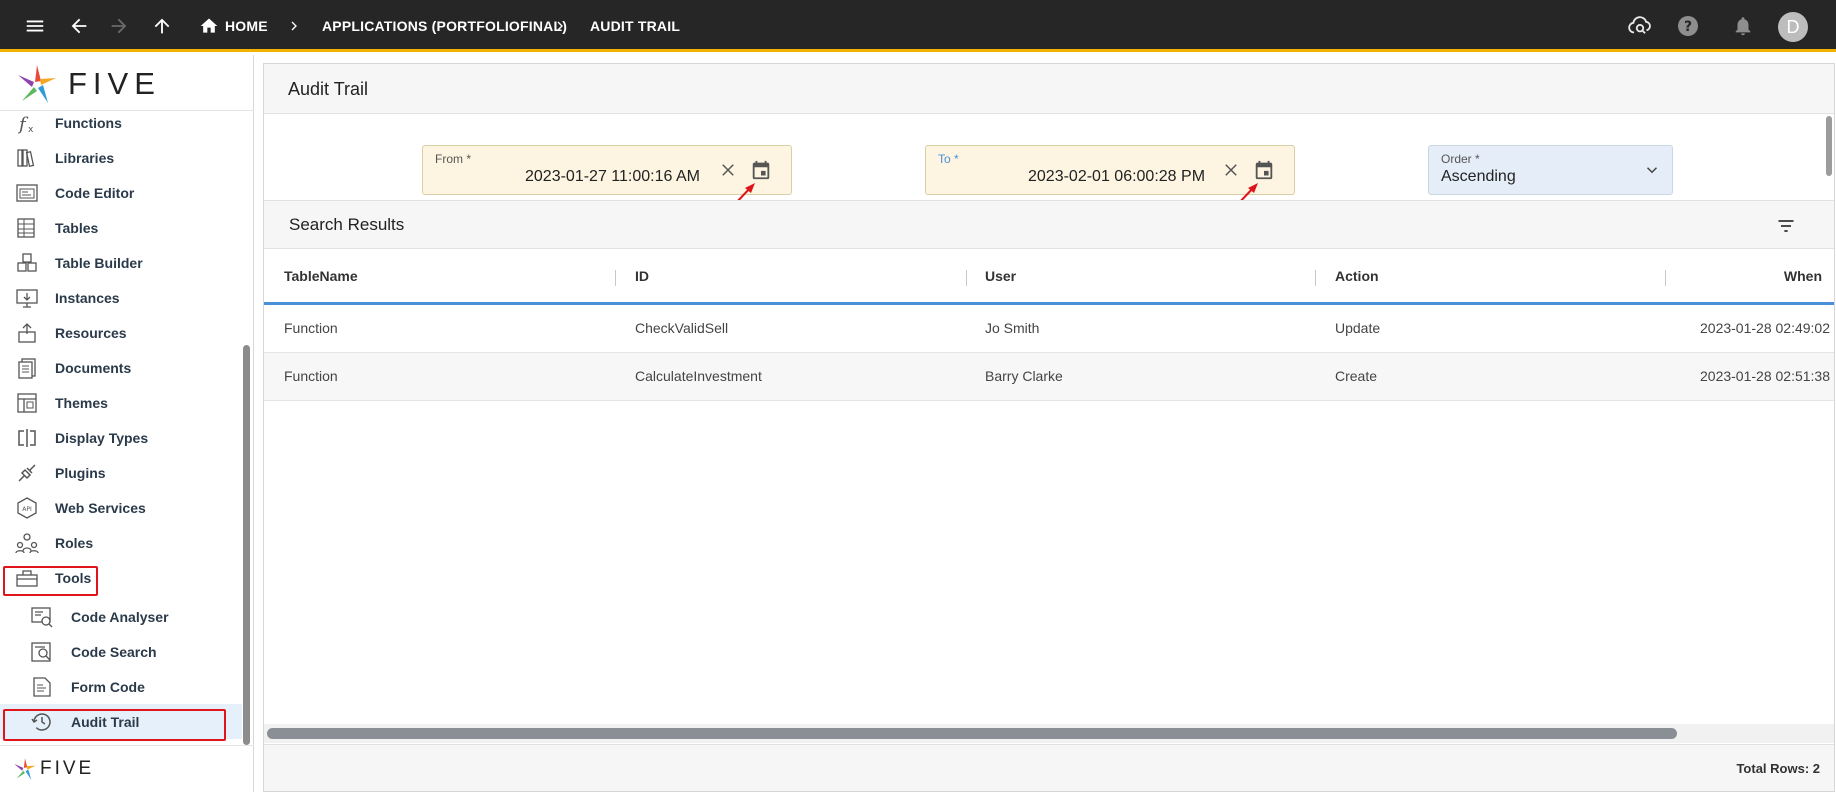 Image resolution: width=1836 pixels, height=792 pixels. Describe the element at coordinates (67, 768) in the screenshot. I see `footer-wordmark: FIVE` at that location.